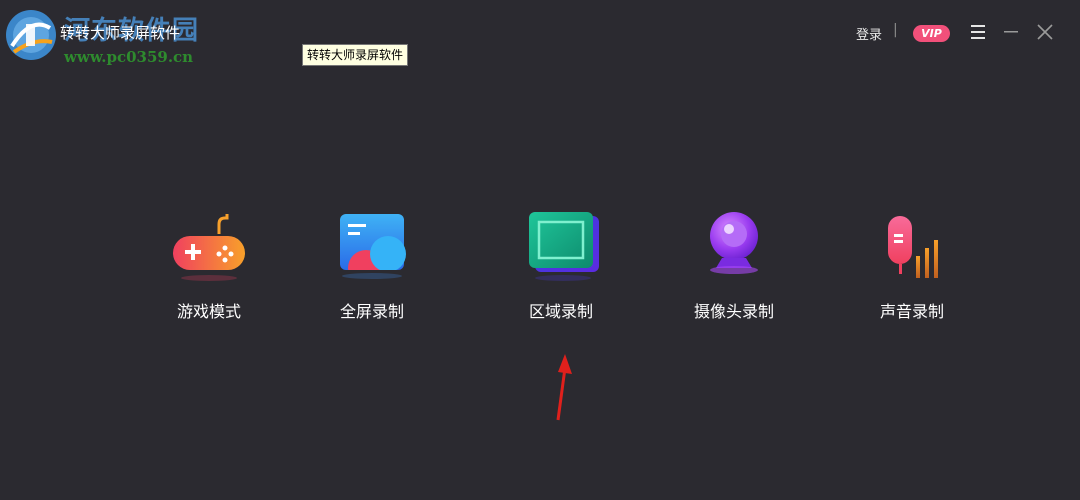 This screenshot has width=1080, height=500. I want to click on mode-fullscreen-label: 全屏录制, so click(371, 311).